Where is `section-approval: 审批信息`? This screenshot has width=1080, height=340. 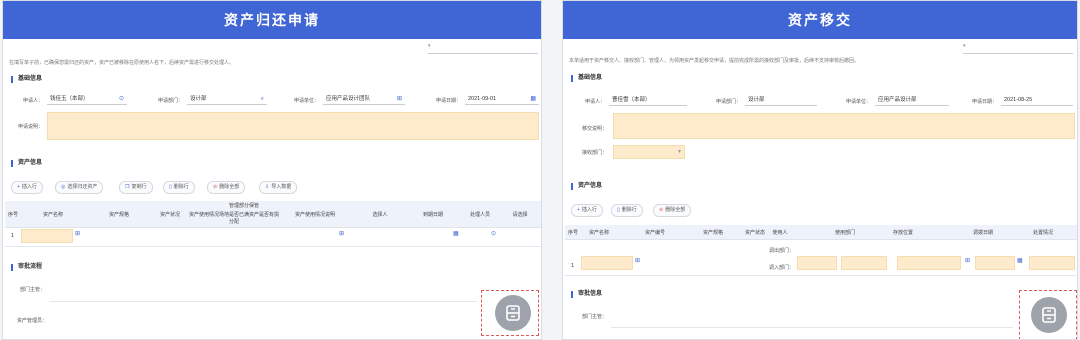
section-approval: 审批信息 is located at coordinates (586, 294).